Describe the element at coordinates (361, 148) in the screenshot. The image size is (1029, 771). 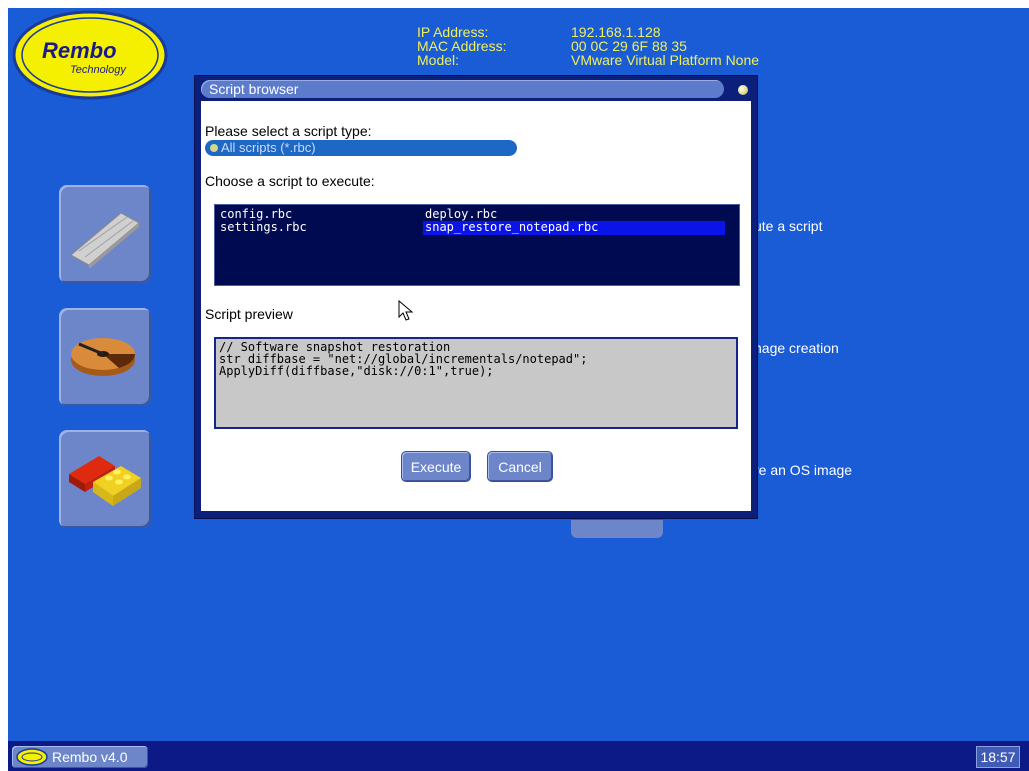
I see `script-type-select: All scripts (*.rbc)` at that location.